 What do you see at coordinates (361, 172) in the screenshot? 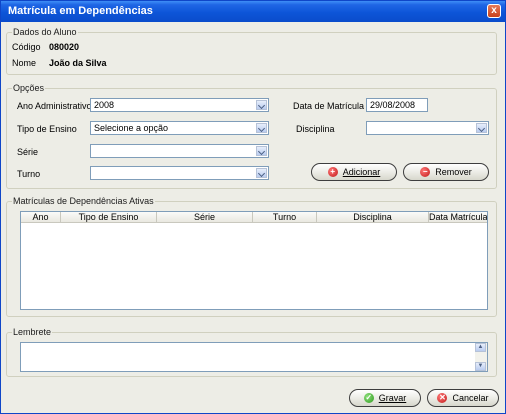
I see `adicionar-button-label: Adicionar` at bounding box center [361, 172].